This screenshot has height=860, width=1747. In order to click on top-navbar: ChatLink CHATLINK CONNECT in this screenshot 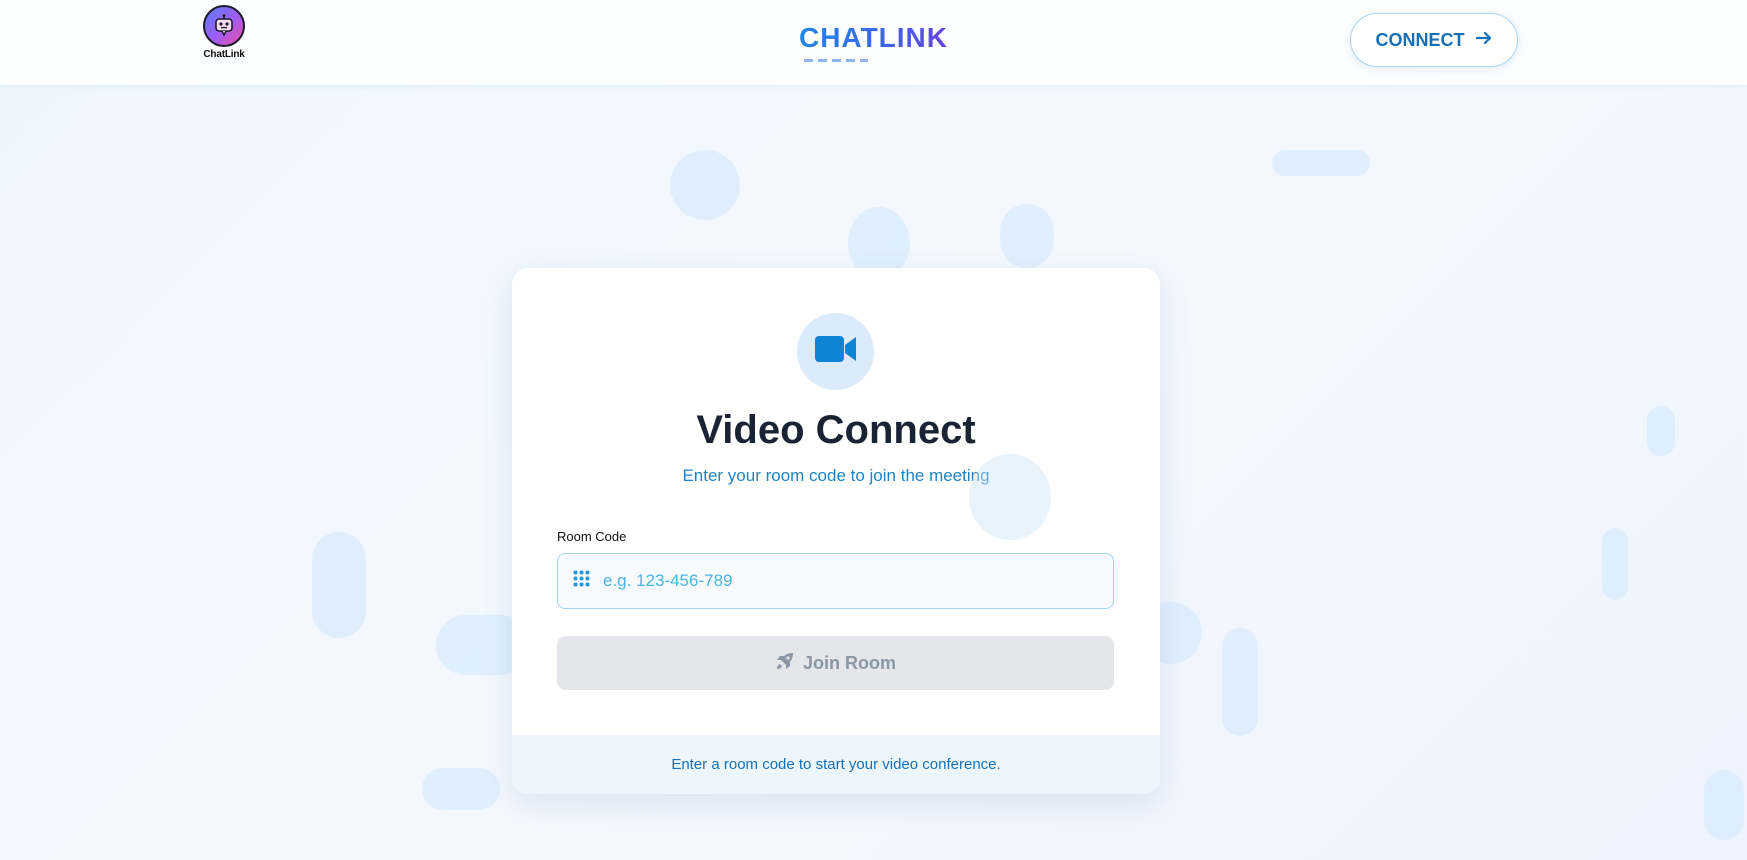, I will do `click(873, 42)`.